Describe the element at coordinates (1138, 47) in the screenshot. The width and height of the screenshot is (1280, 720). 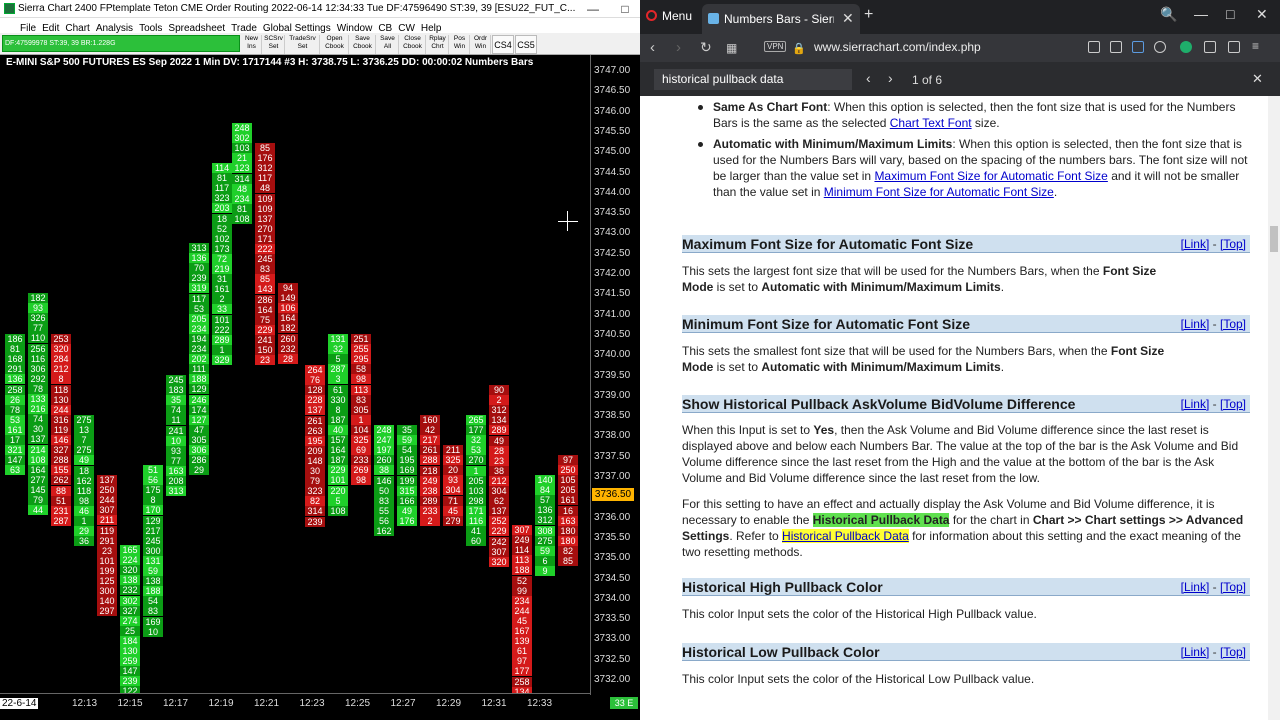
I see `shield-icon` at that location.